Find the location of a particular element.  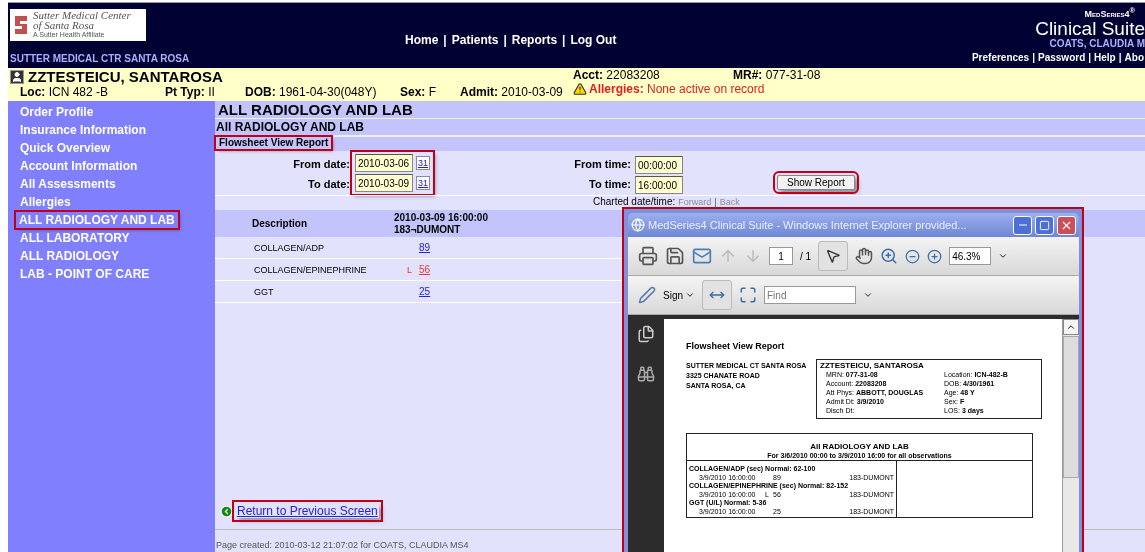

result-link: 89 is located at coordinates (425, 247).